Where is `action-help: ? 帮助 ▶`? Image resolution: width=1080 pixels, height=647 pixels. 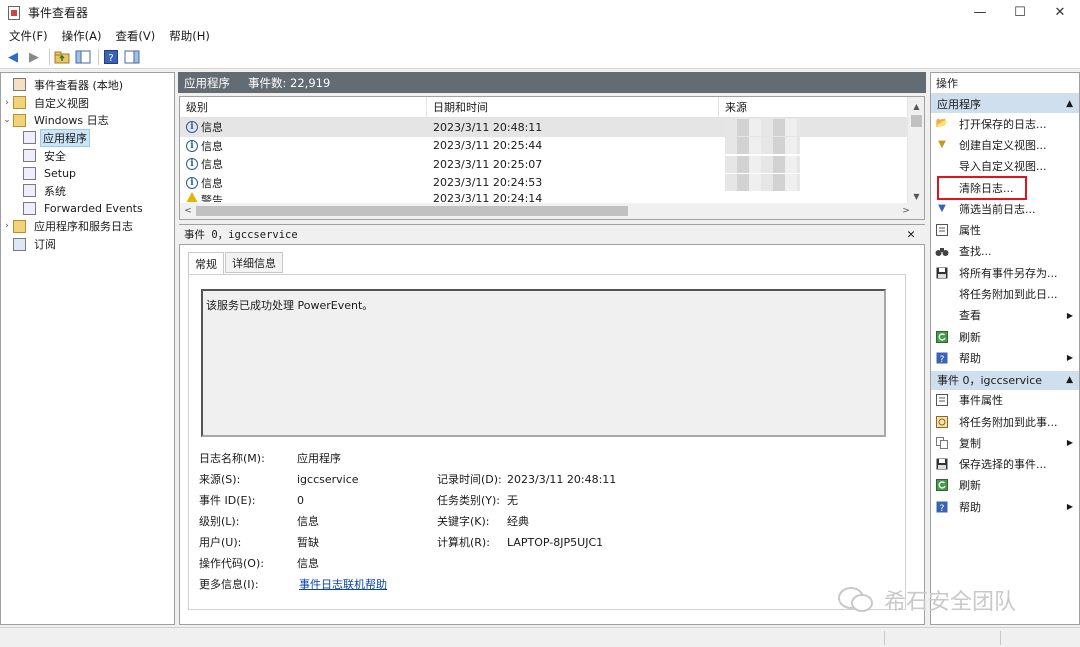 action-help: ? 帮助 ▶ is located at coordinates (1005, 357).